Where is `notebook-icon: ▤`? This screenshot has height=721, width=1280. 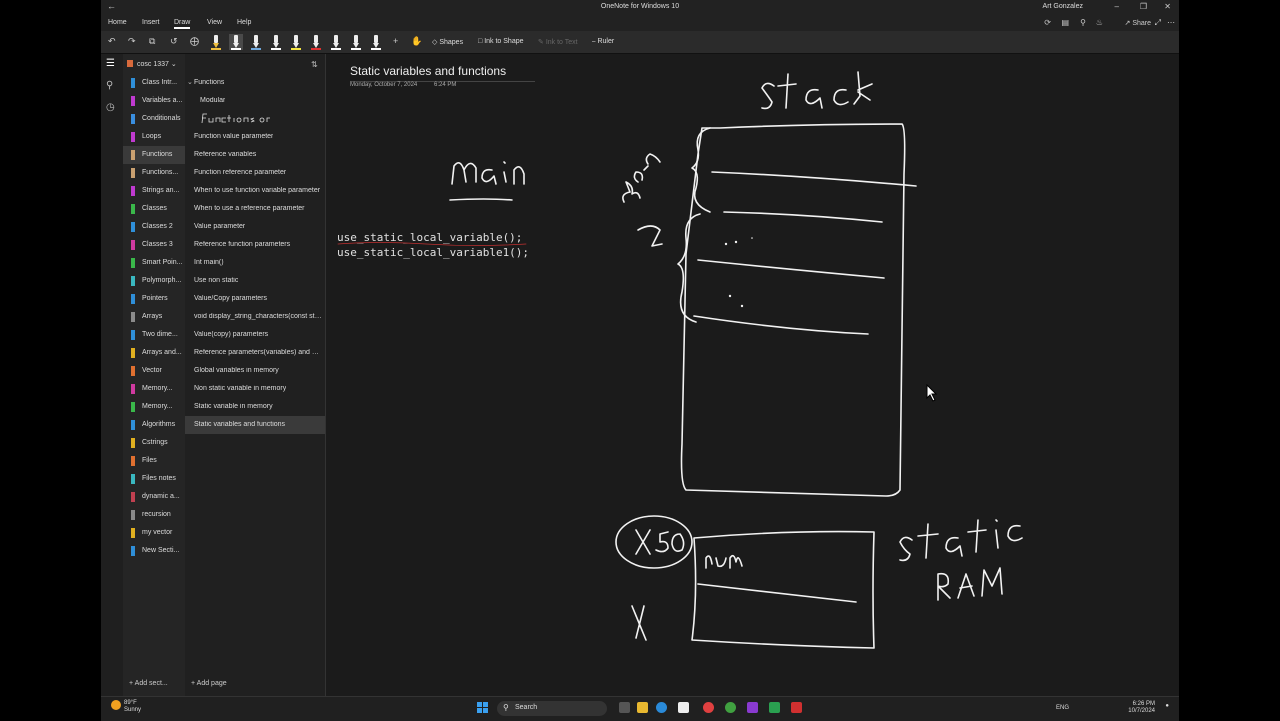
notebook-icon: ▤ is located at coordinates (1065, 22).